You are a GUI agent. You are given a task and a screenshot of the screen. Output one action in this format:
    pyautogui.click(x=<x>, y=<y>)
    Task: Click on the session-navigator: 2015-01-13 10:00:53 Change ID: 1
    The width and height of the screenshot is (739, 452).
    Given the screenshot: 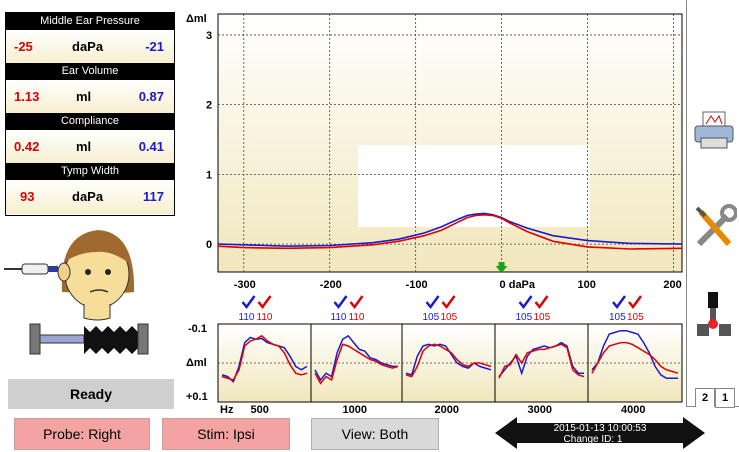 What is the action you would take?
    pyautogui.click(x=600, y=433)
    